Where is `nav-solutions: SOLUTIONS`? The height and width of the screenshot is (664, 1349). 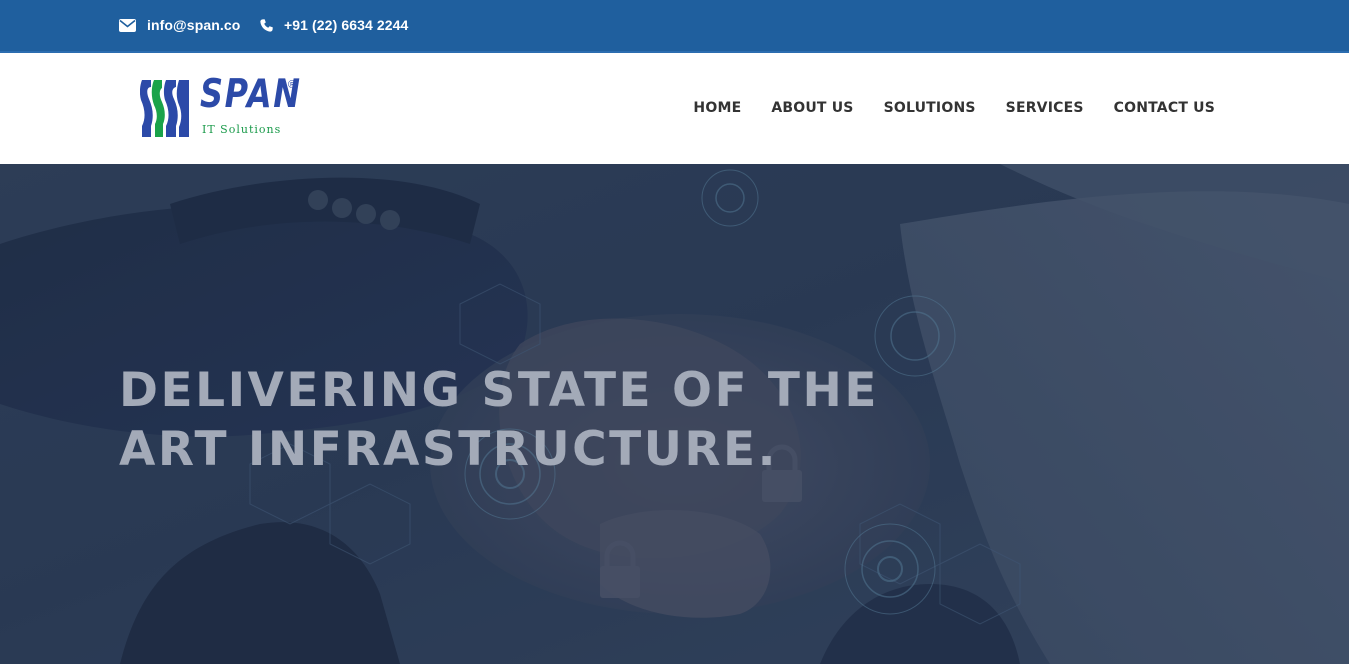
nav-solutions: SOLUTIONS is located at coordinates (930, 108).